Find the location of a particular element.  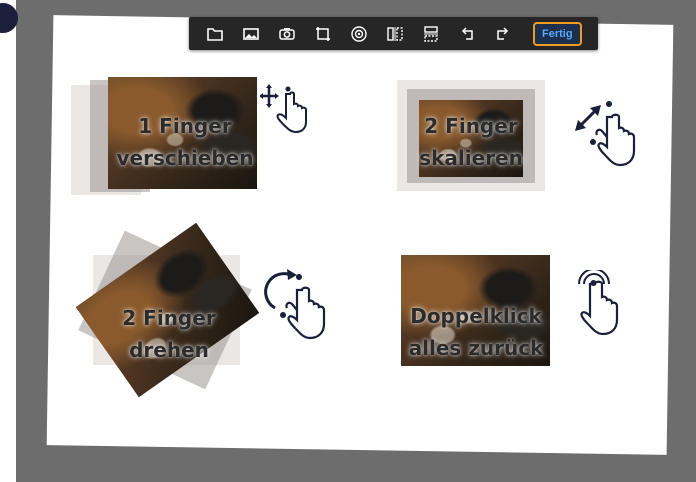

scale-hand-icon is located at coordinates (605, 134).